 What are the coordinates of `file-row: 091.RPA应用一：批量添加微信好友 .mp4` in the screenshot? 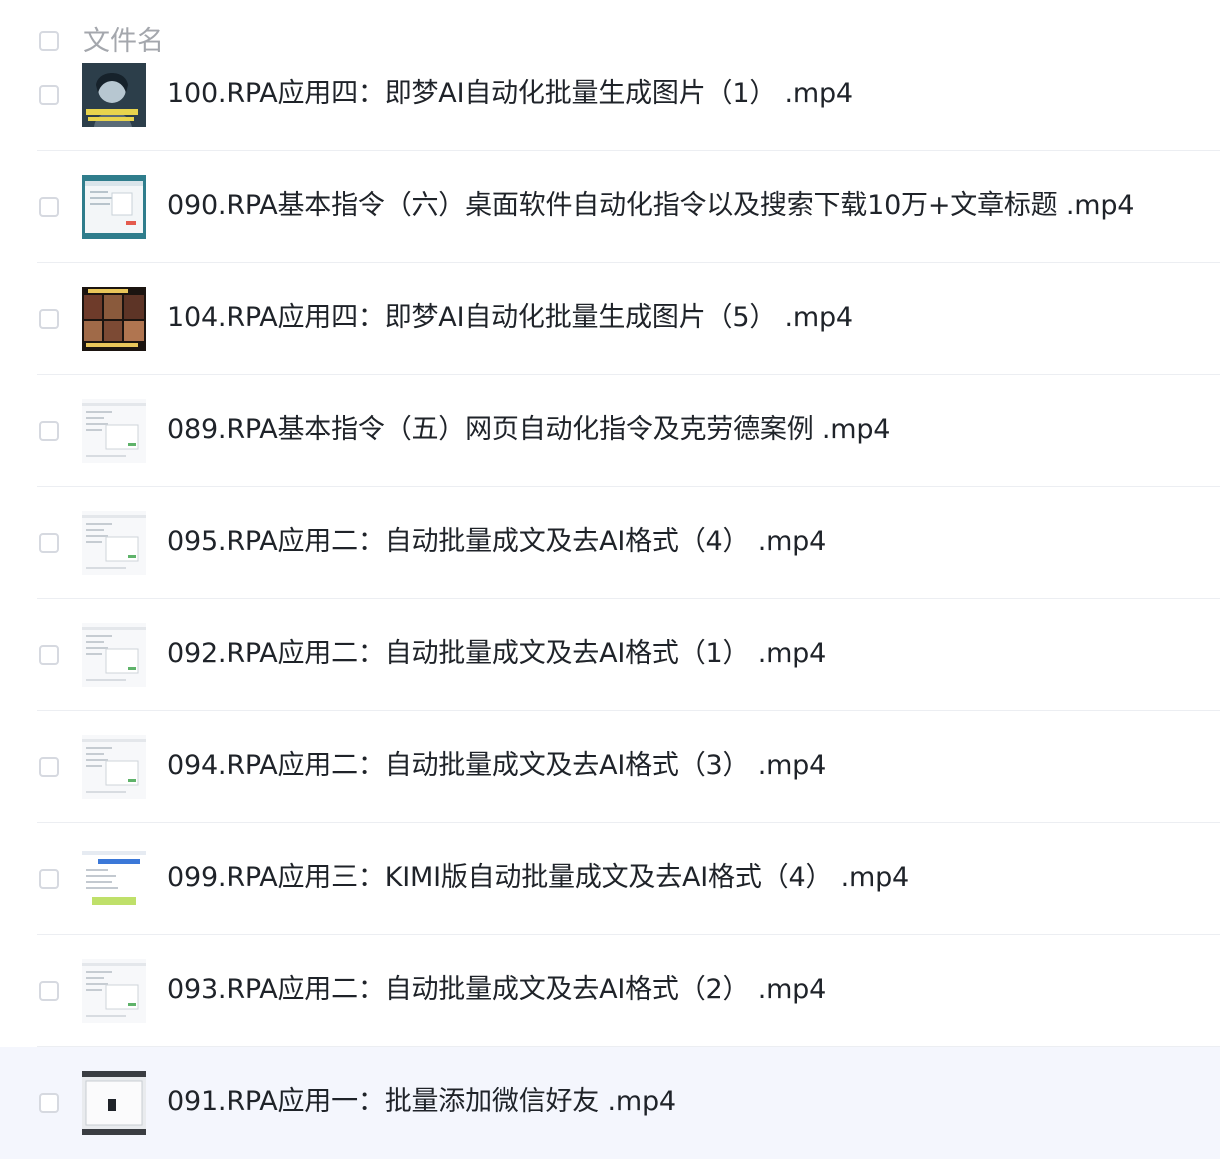 It's located at (610, 1103).